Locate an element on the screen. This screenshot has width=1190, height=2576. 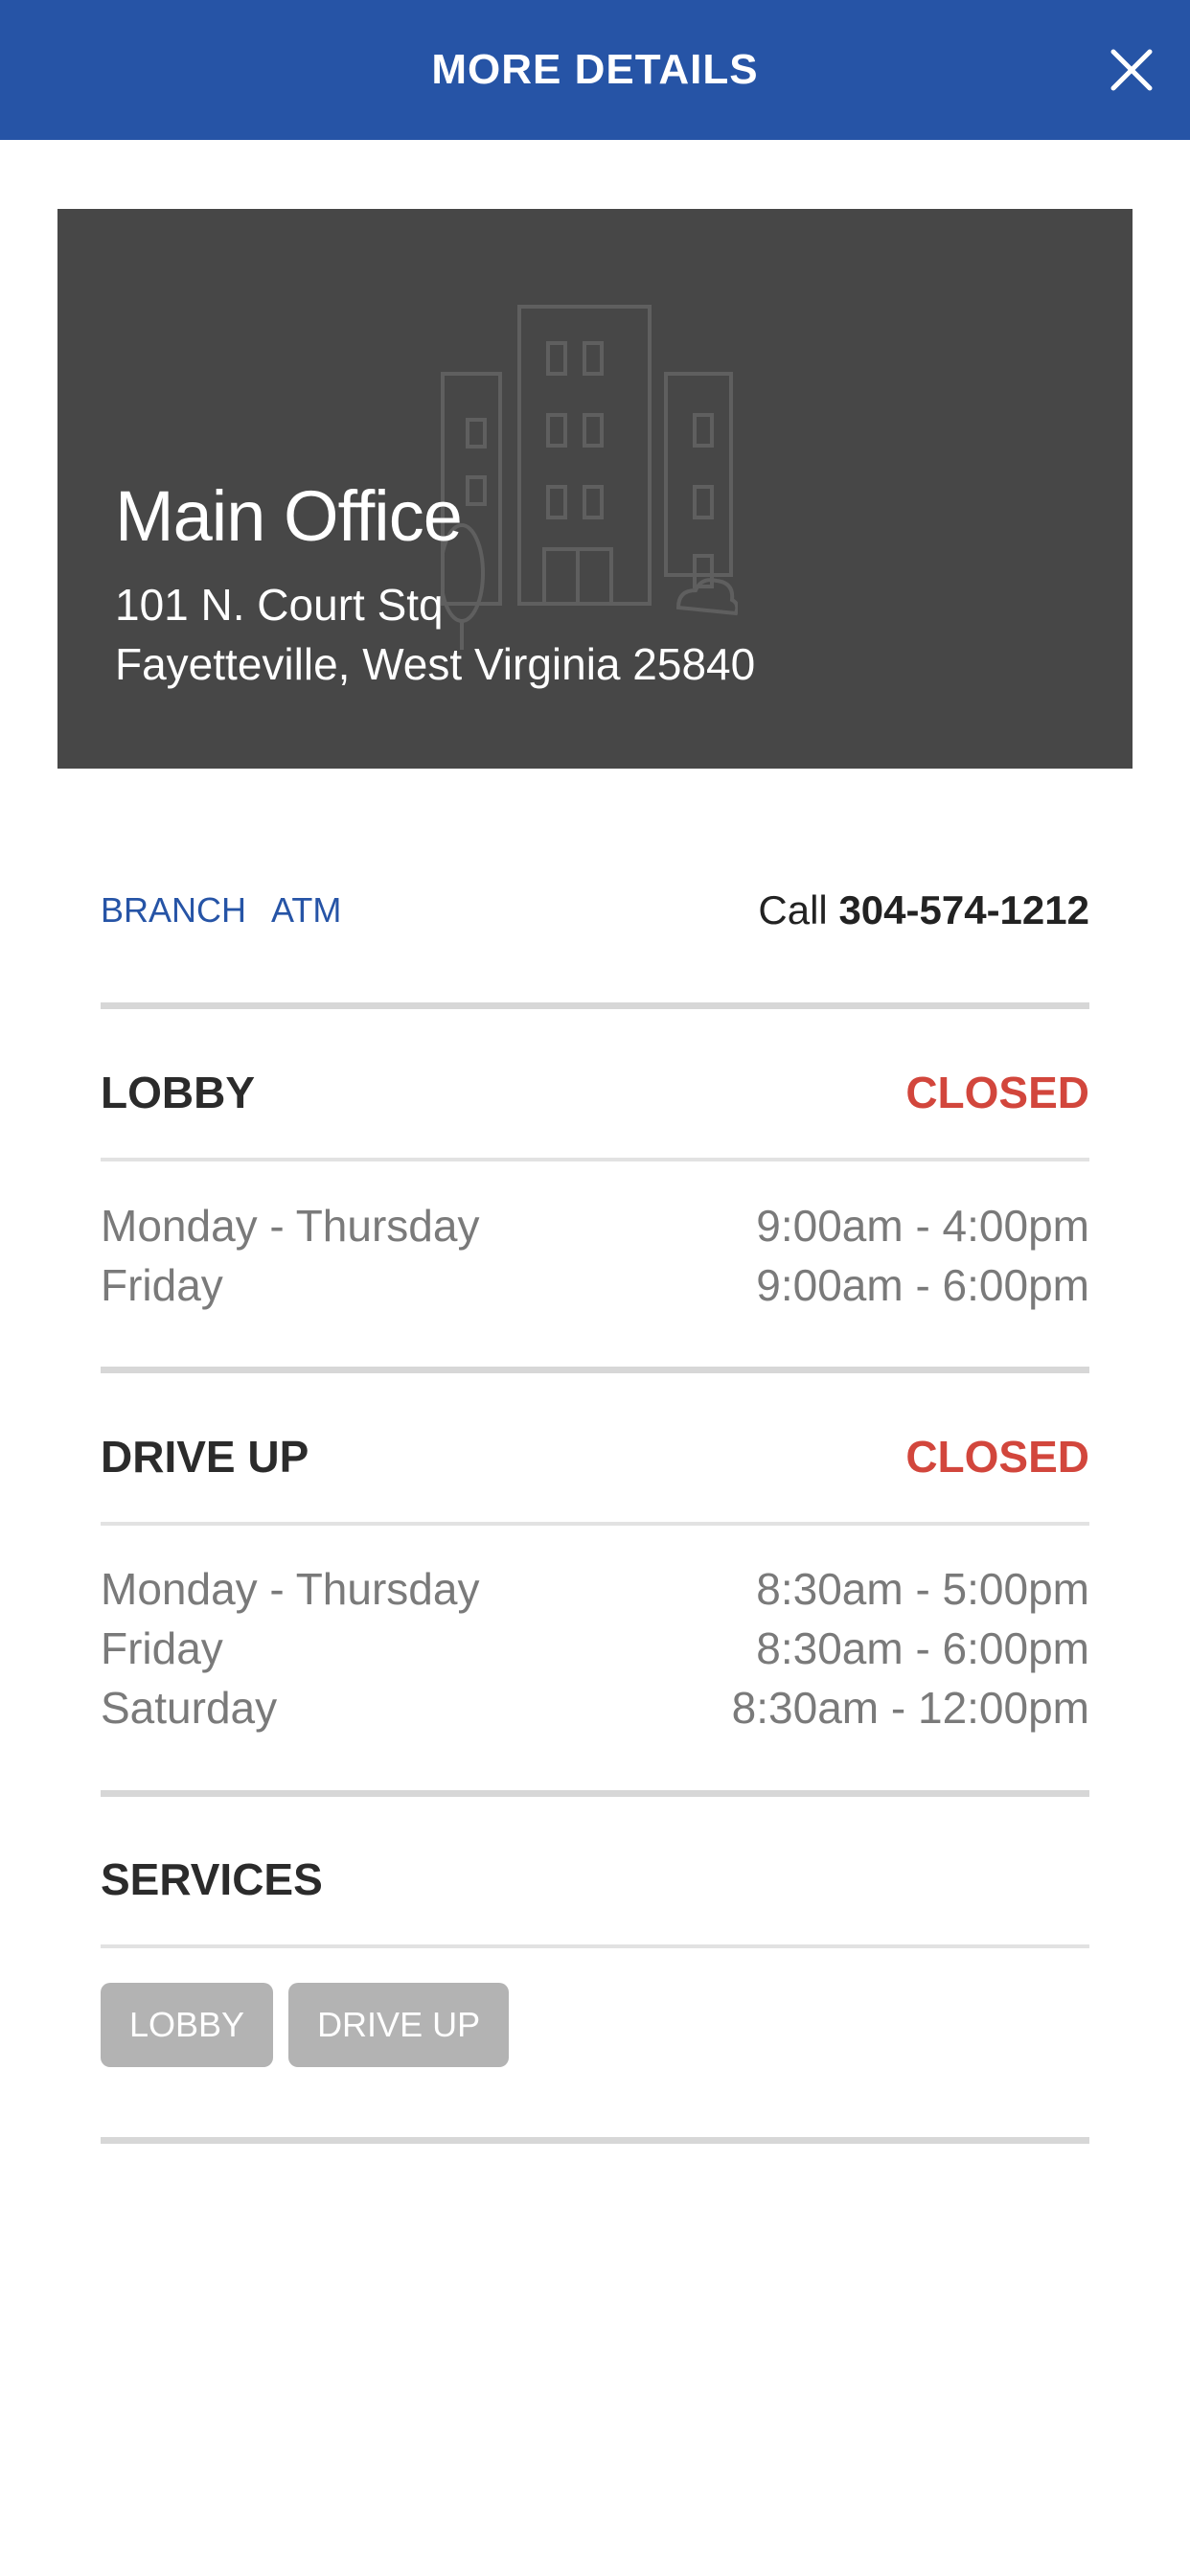
header-bar: MORE DETAILS is located at coordinates (595, 70).